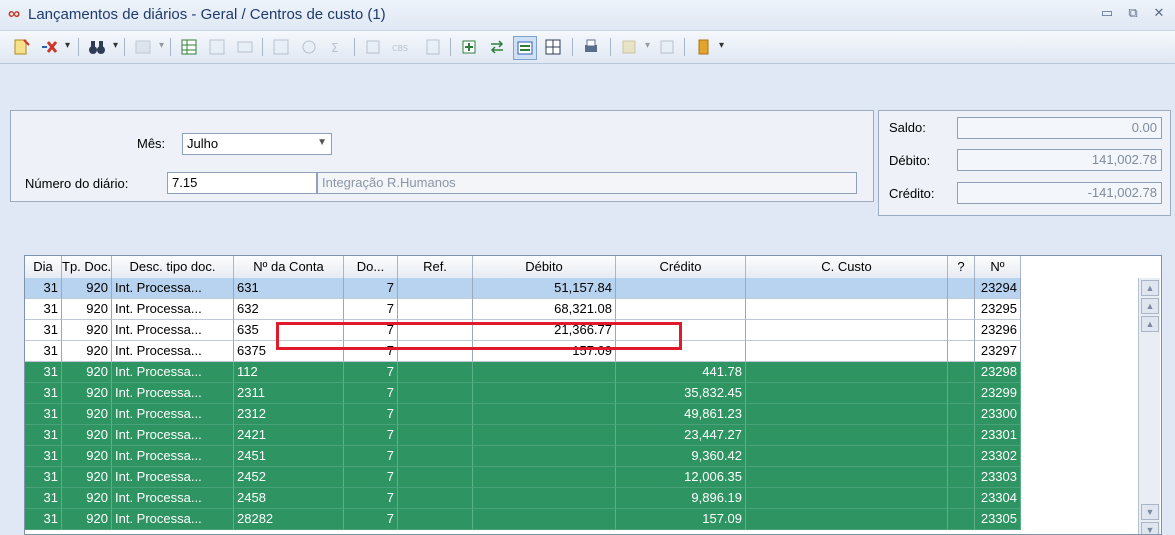  Describe the element at coordinates (681, 456) in the screenshot. I see `col-credito-cell: 9,360.42` at that location.